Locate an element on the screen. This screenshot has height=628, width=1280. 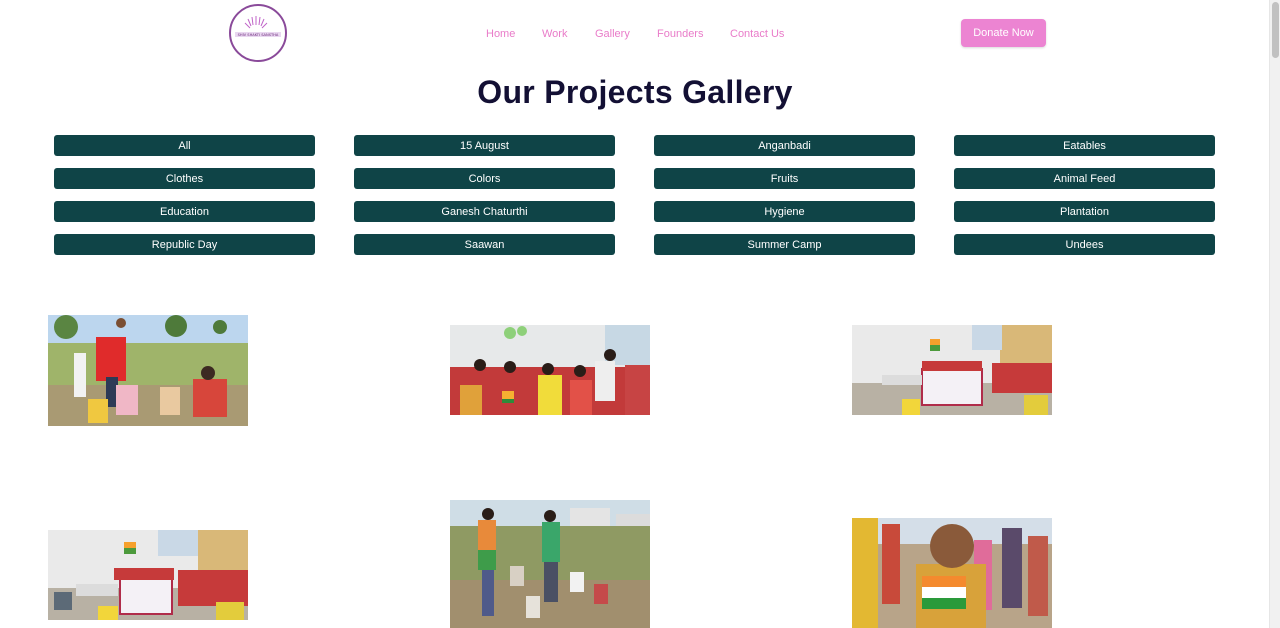
filter-republic-day-button: Republic Day is located at coordinates (184, 244).